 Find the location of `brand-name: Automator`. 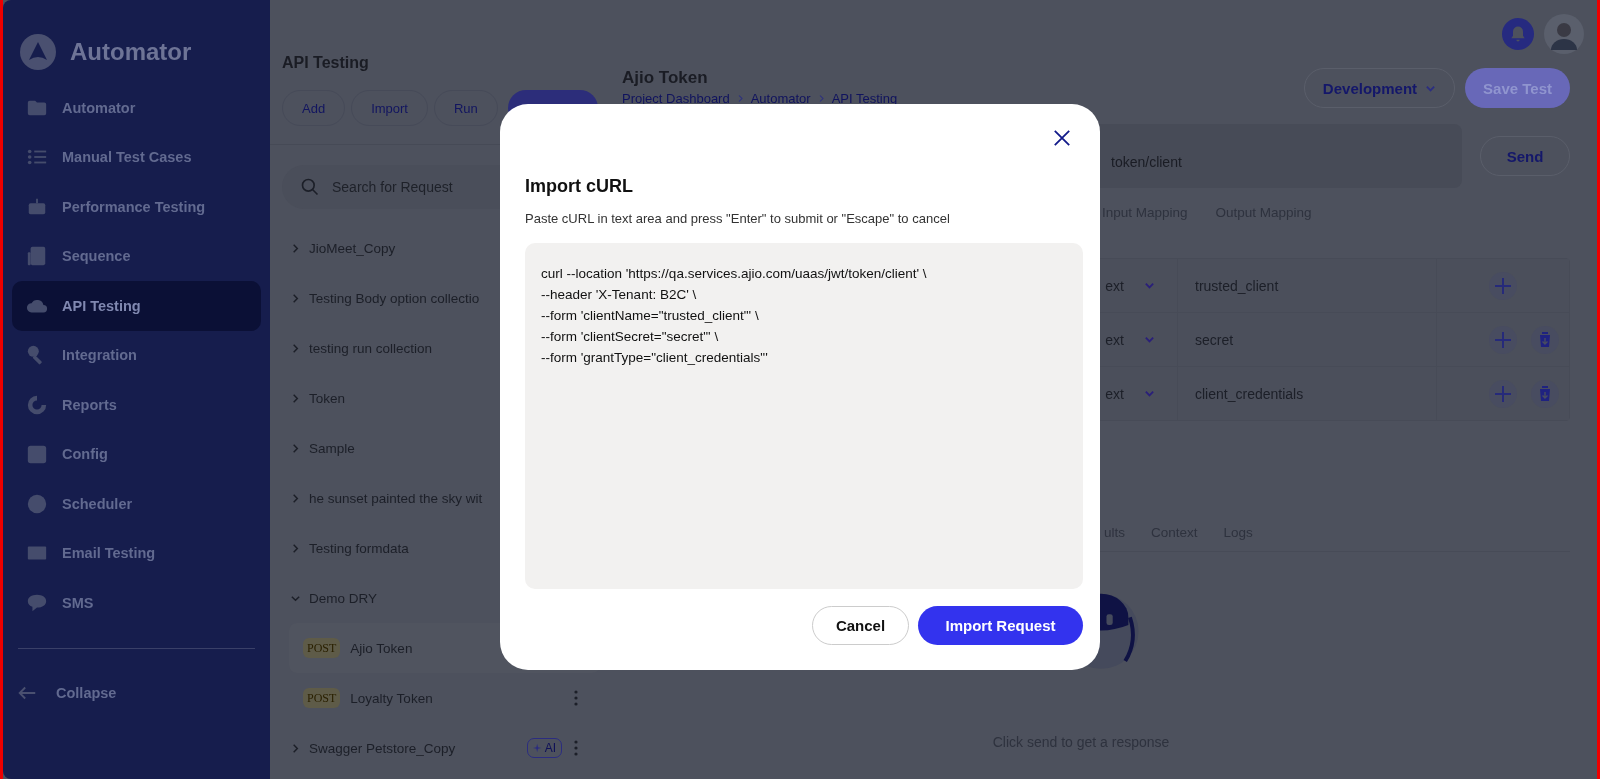

brand-name: Automator is located at coordinates (131, 52).